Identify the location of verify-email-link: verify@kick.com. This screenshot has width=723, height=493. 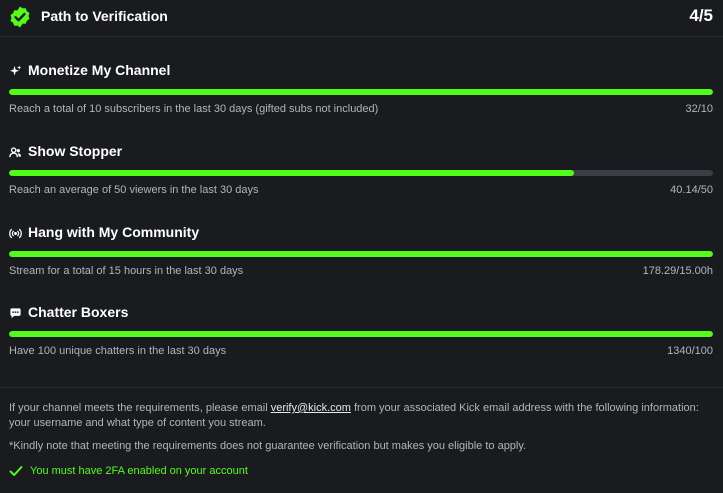
(311, 408).